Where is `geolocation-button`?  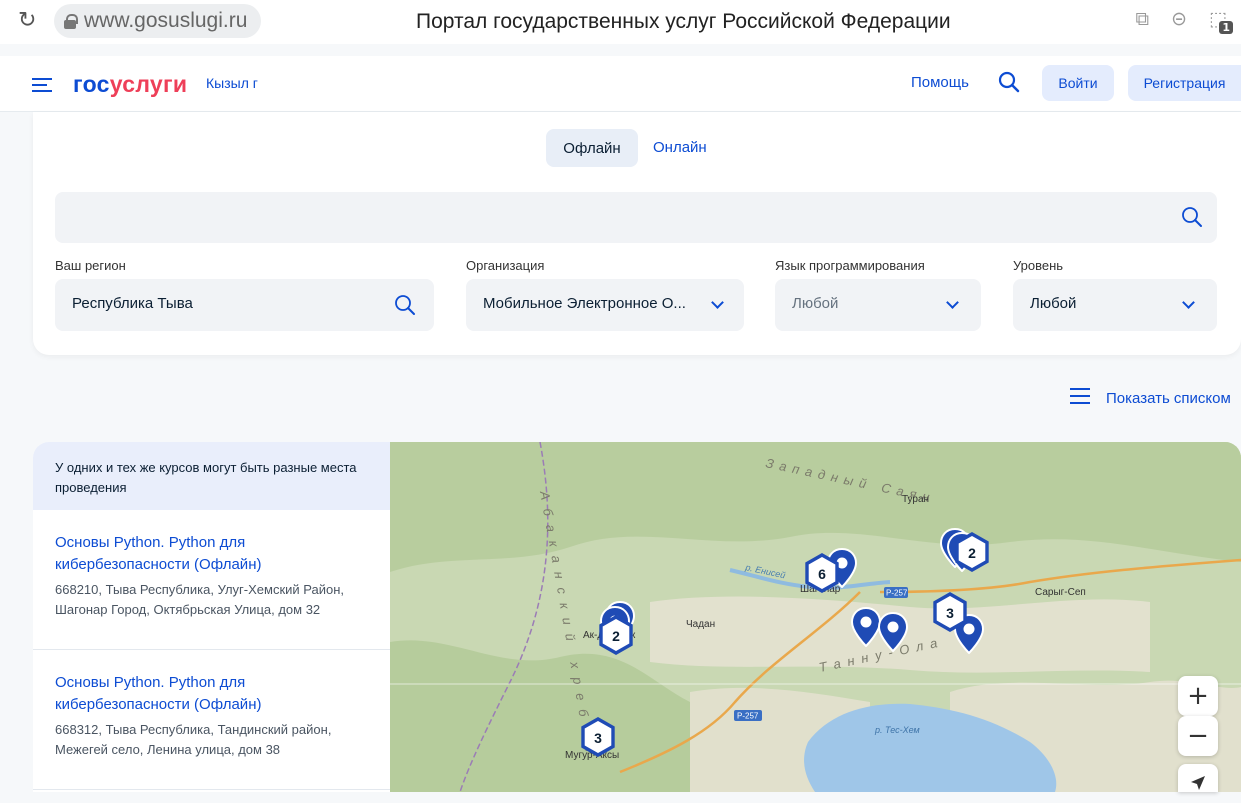 geolocation-button is located at coordinates (1198, 778).